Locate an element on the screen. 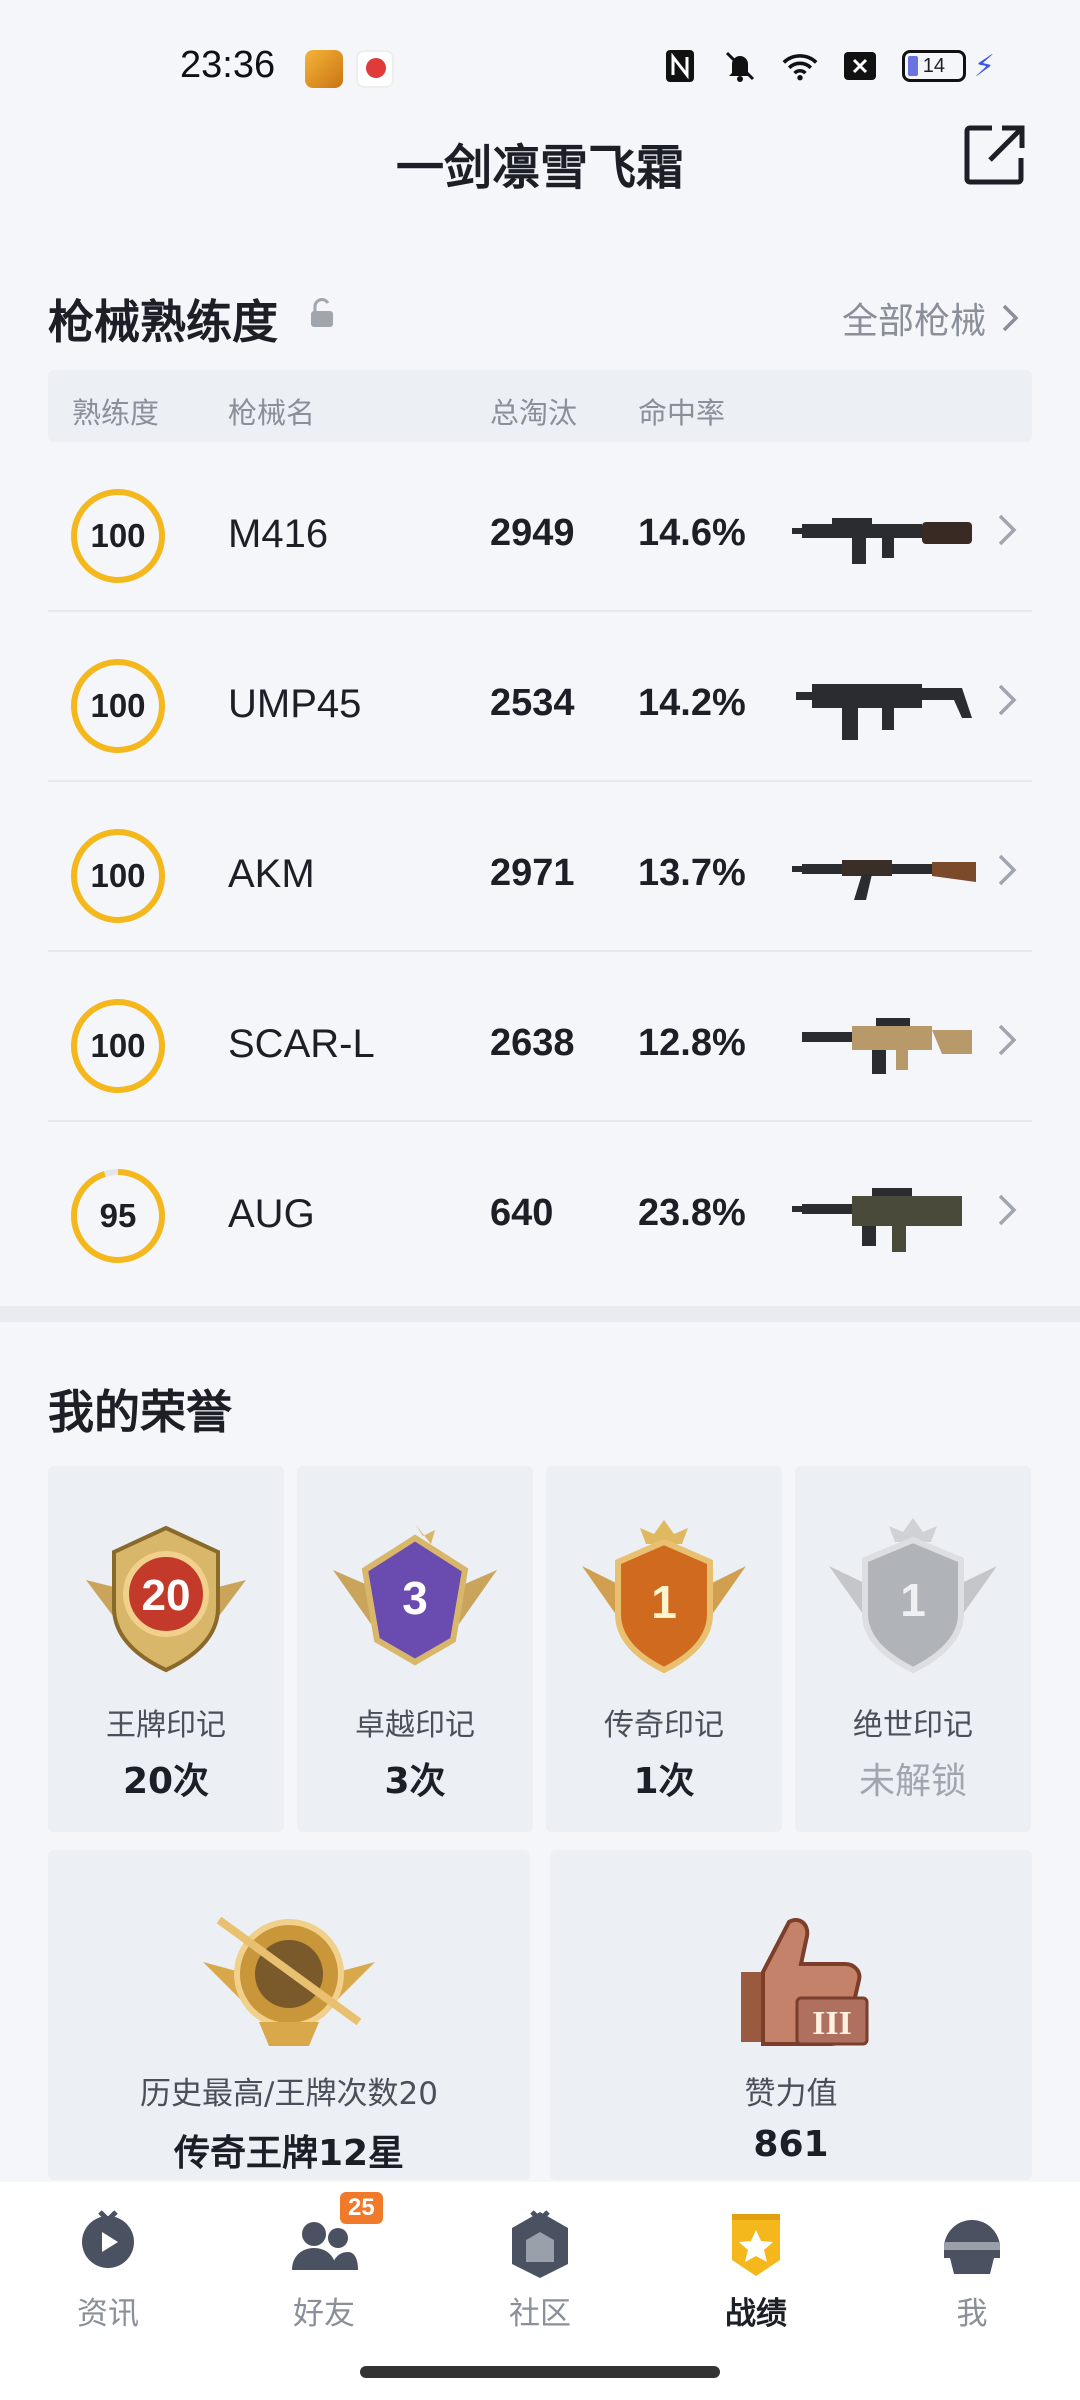  weapon-row: 100 AKM 2971 13.7% is located at coordinates (540, 867).